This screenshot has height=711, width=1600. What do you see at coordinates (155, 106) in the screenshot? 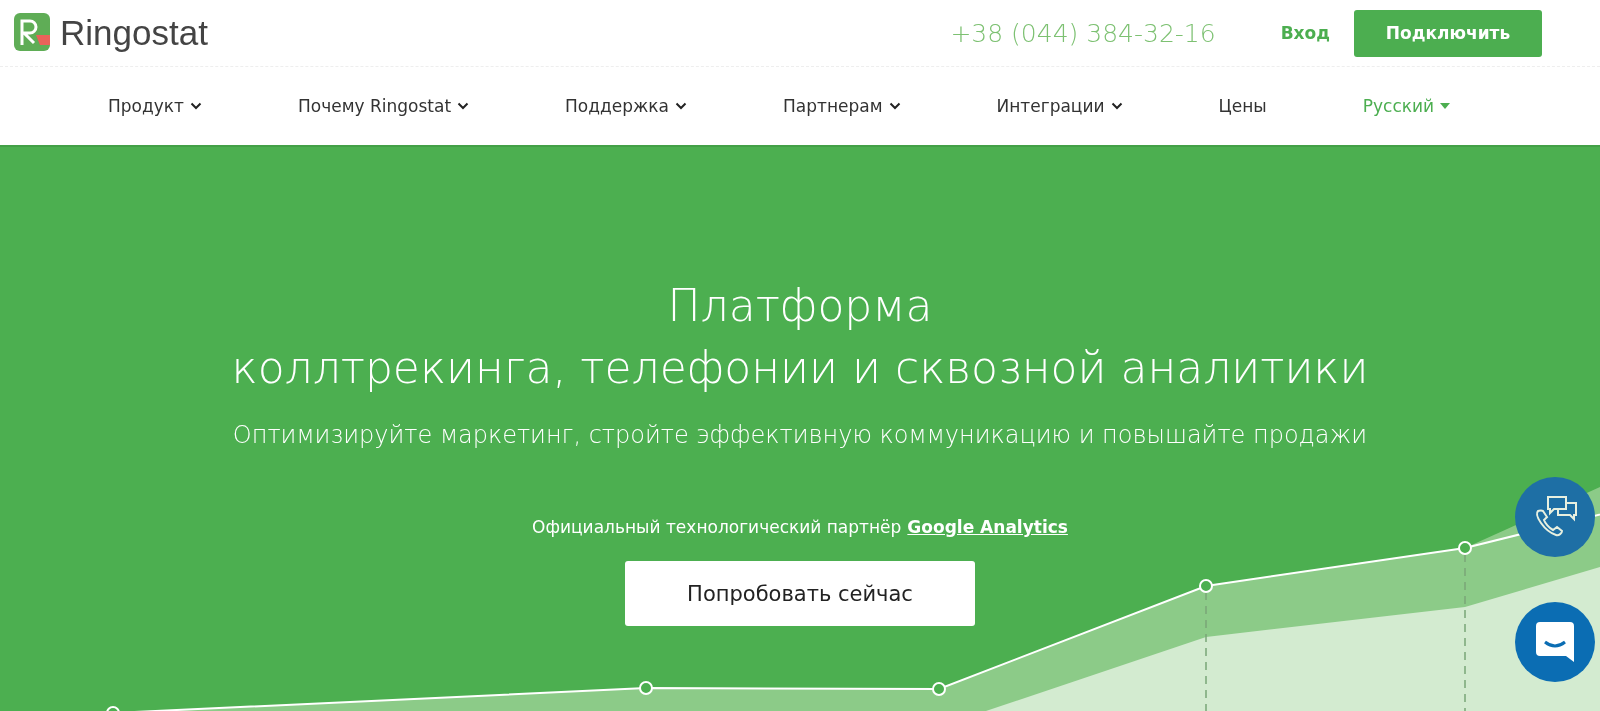
I see `nav-item: Продукт` at bounding box center [155, 106].